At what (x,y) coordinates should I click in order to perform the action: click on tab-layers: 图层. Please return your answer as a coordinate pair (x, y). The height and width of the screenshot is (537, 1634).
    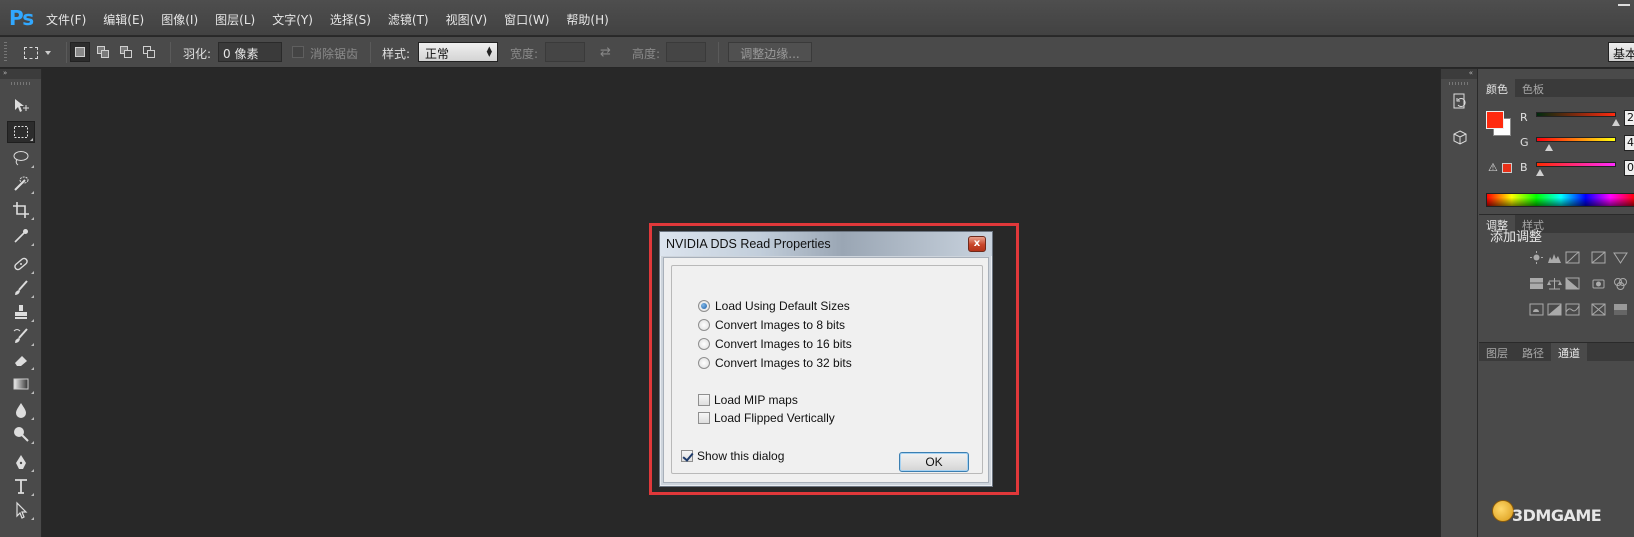
    Looking at the image, I should click on (1497, 352).